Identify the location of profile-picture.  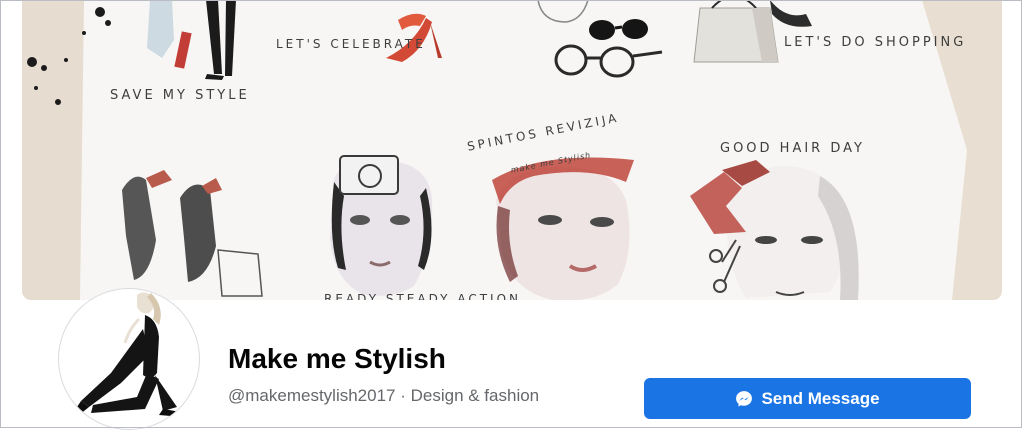
(129, 359).